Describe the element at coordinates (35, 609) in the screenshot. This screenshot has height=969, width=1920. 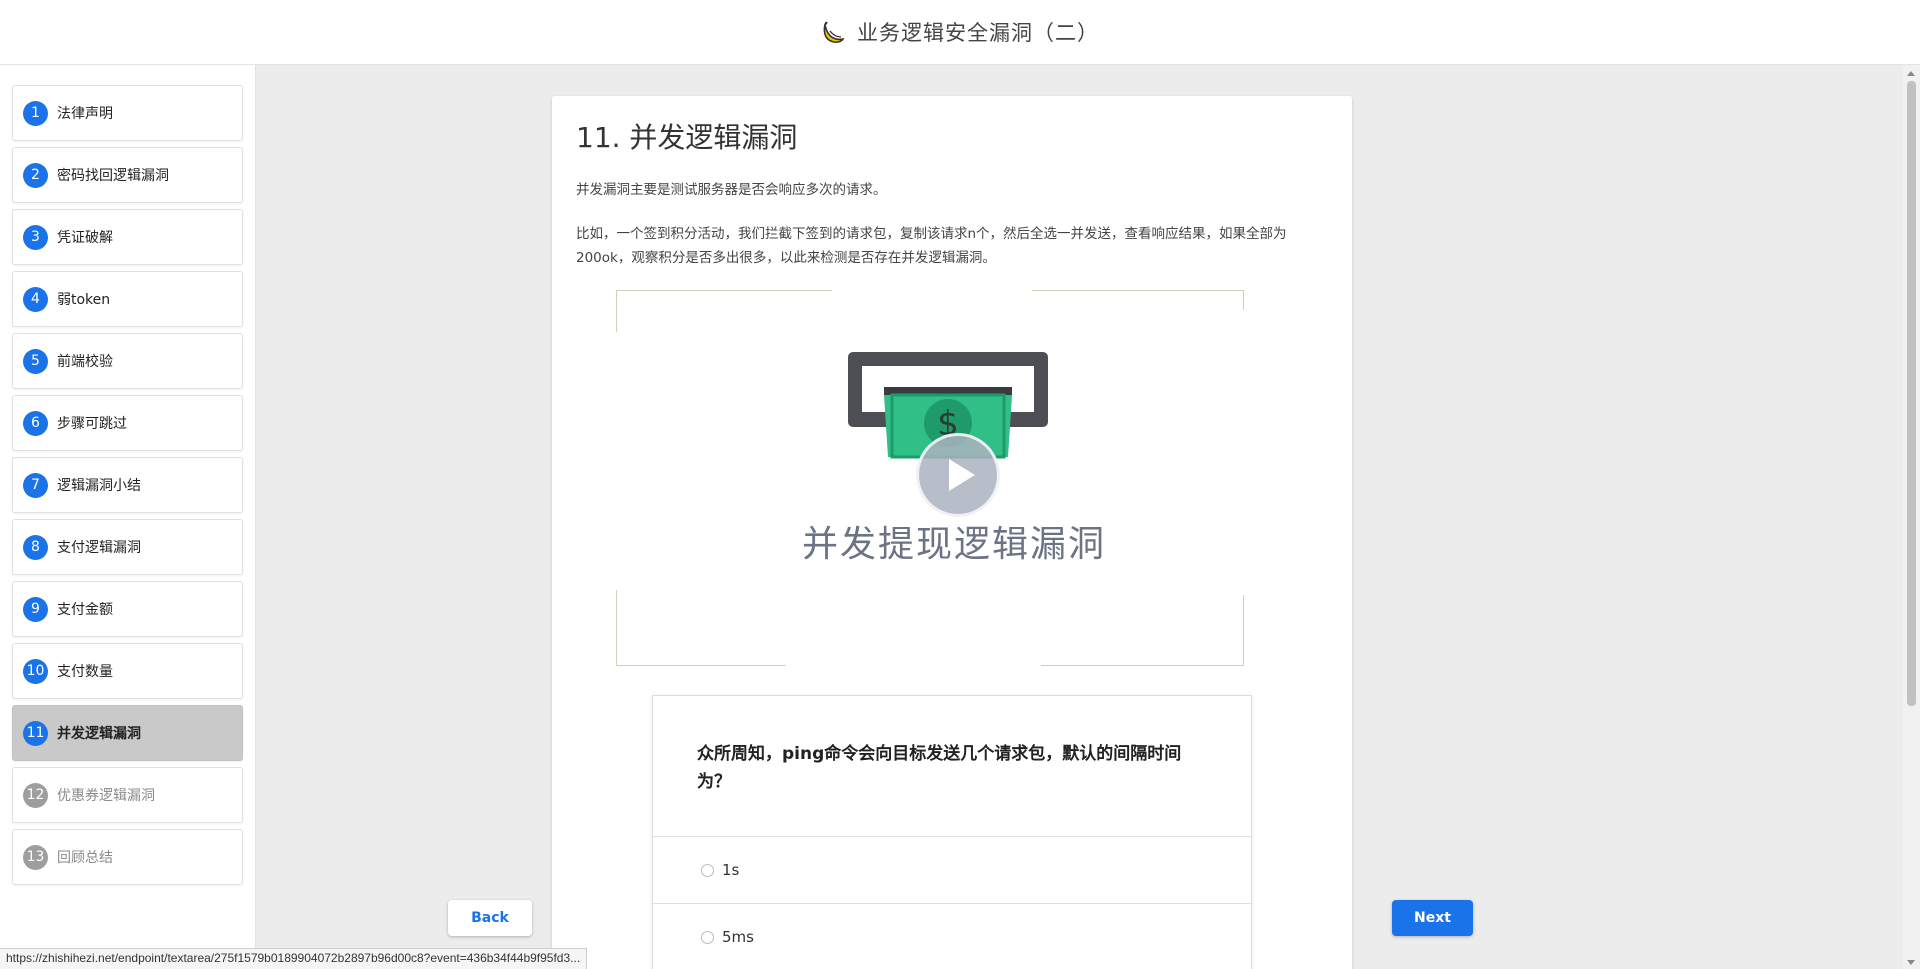
I see `step-number: 9` at that location.